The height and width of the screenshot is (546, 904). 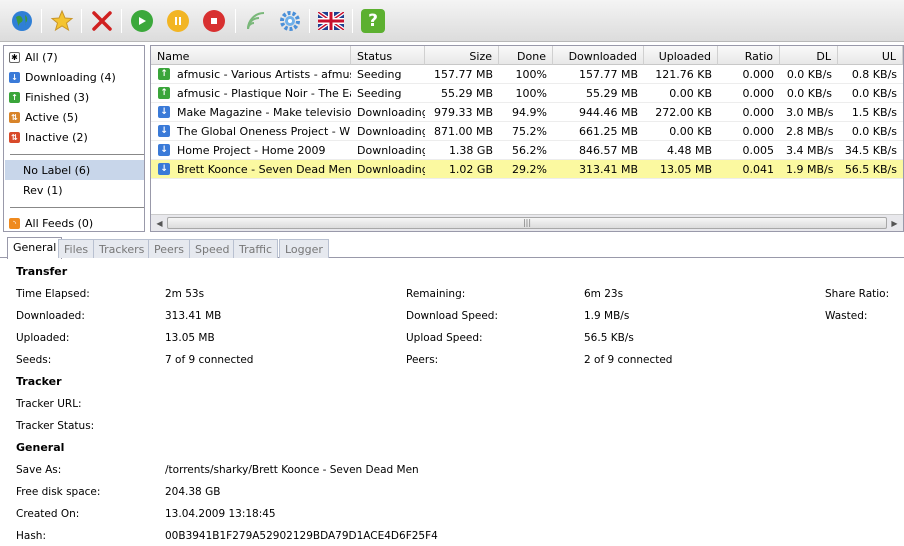 I want to click on cell-ul: 56.5 KB/s, so click(x=870, y=169).